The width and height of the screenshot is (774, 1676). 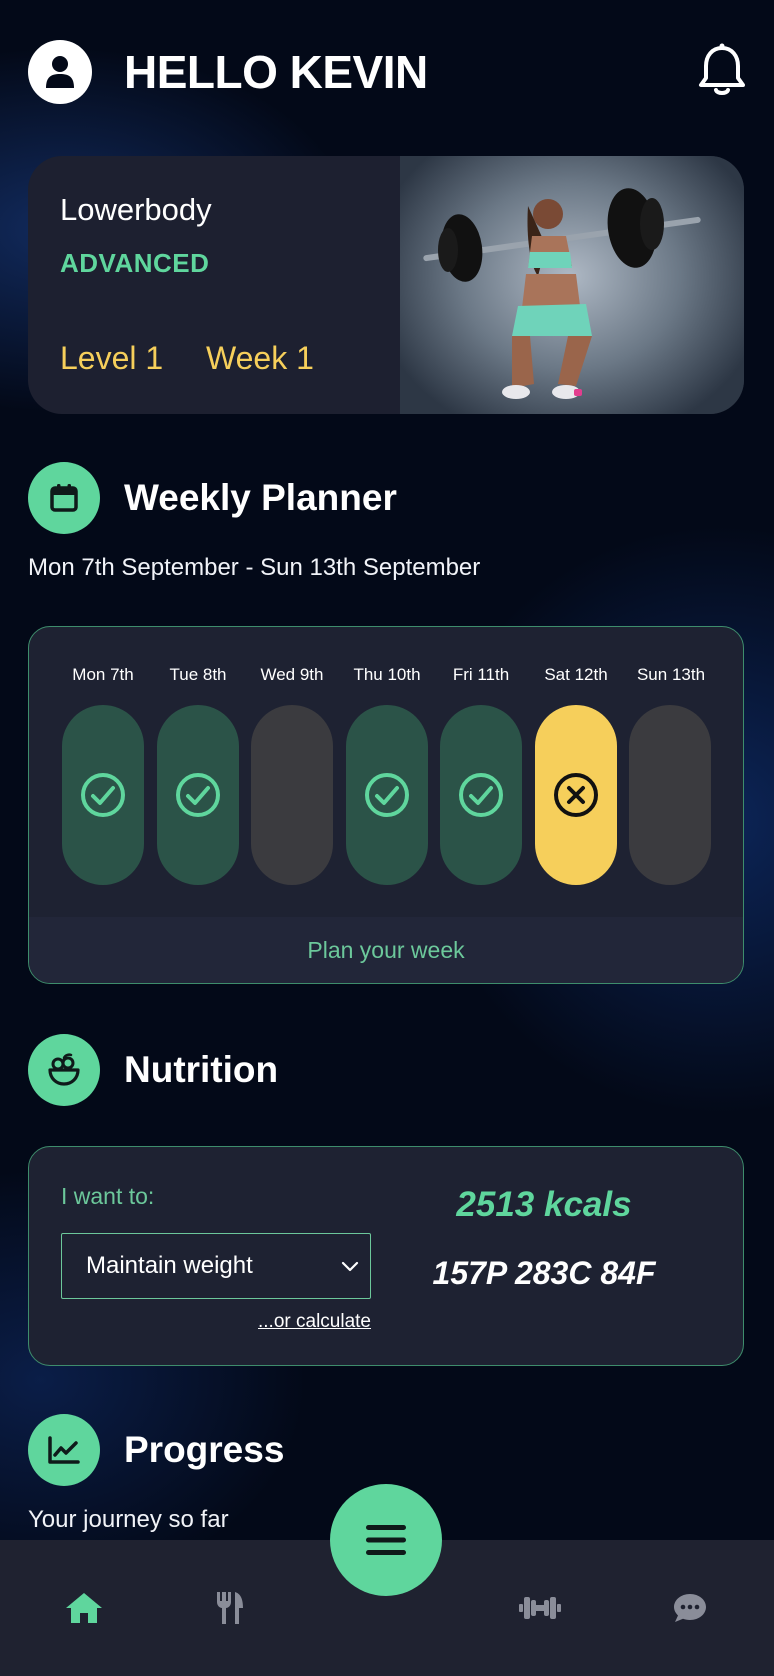 I want to click on chart-line-icon, so click(x=64, y=1450).